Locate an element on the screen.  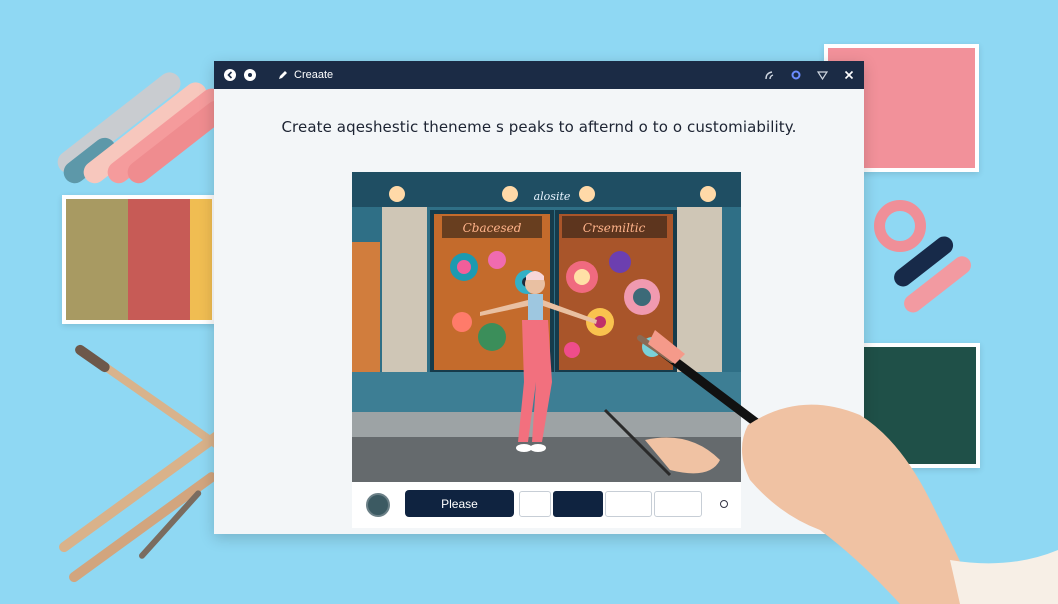
signal-icon is located at coordinates (770, 75).